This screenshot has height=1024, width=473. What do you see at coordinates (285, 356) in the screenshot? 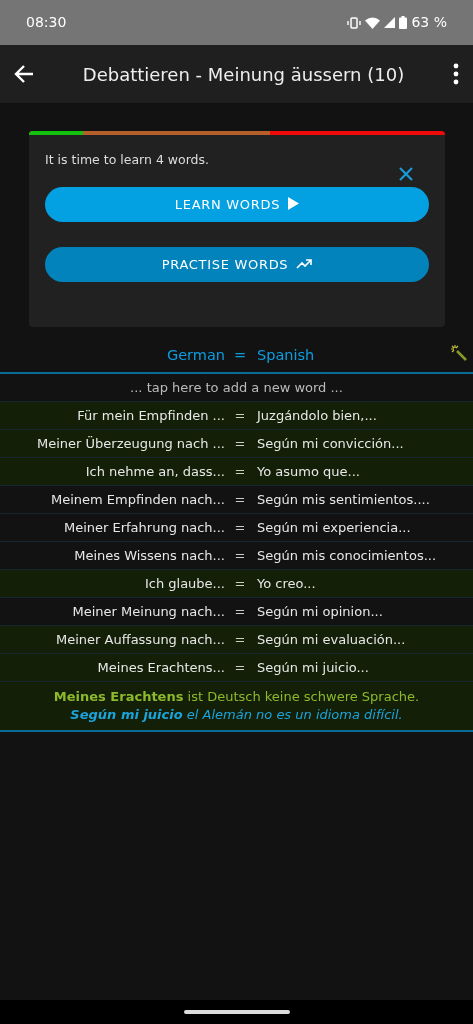
I see `column-heading: Spanish` at bounding box center [285, 356].